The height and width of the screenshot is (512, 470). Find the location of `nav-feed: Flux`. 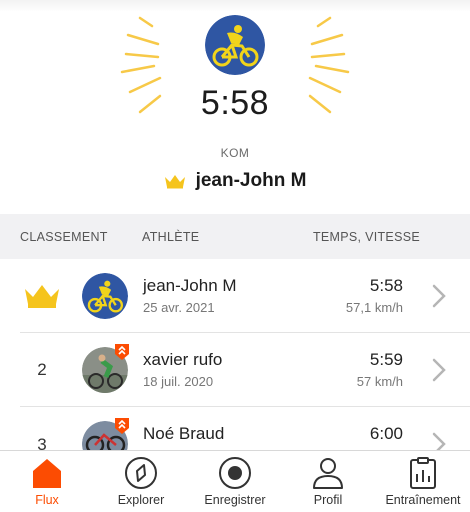

nav-feed: Flux is located at coordinates (47, 481).